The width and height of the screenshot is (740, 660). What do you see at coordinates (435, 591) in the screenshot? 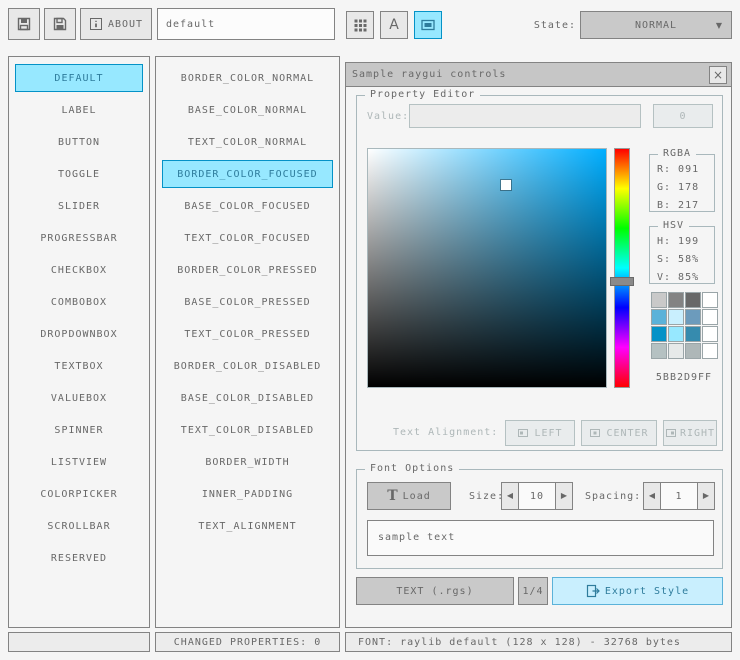
I see `export-format-button: TEXT (.rgs)` at bounding box center [435, 591].